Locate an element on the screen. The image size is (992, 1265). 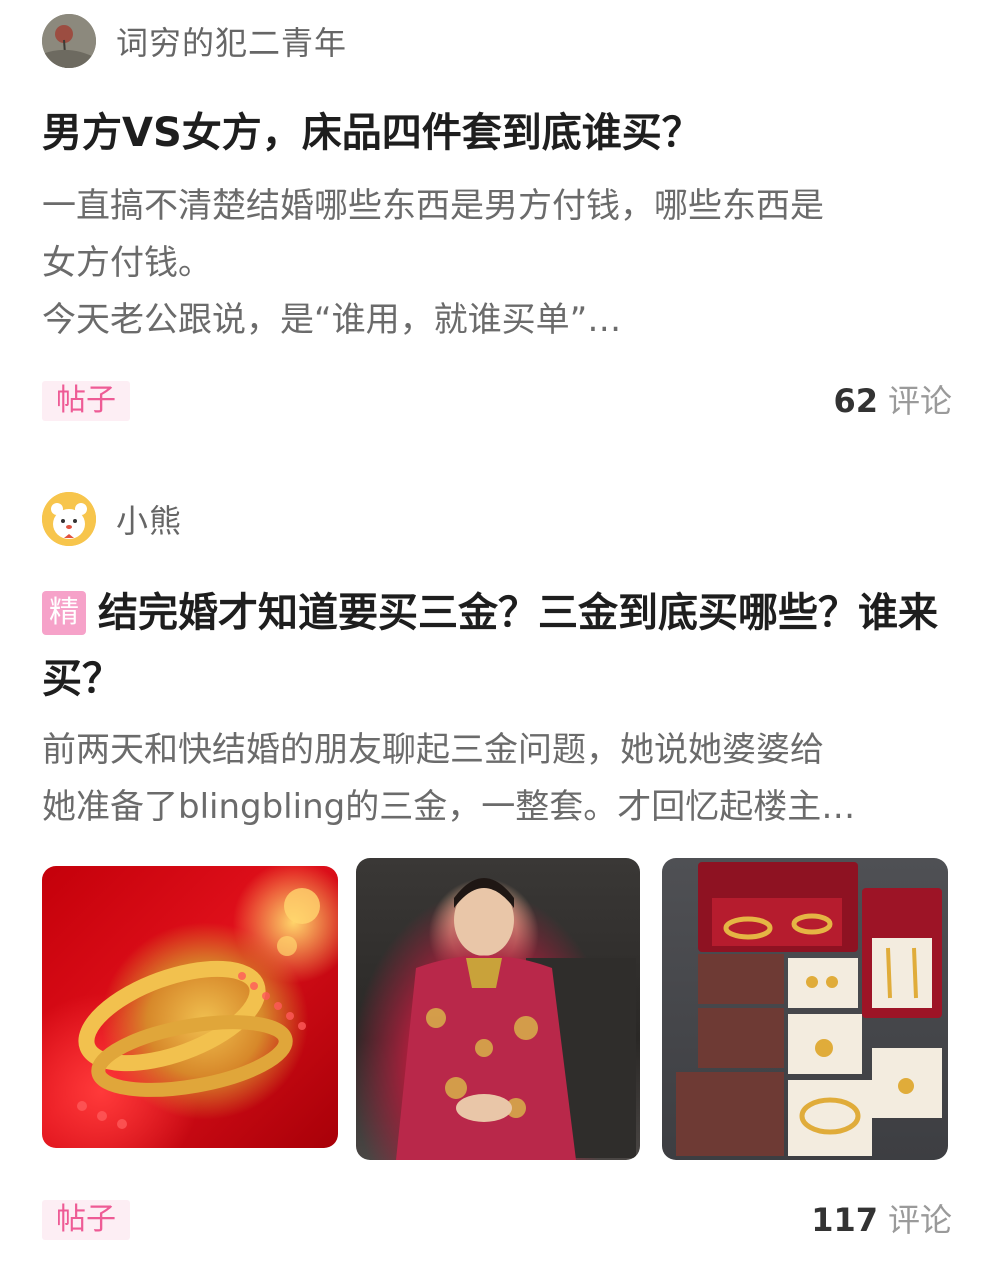
gold-jewelry-boxes-image is located at coordinates (805, 1009).